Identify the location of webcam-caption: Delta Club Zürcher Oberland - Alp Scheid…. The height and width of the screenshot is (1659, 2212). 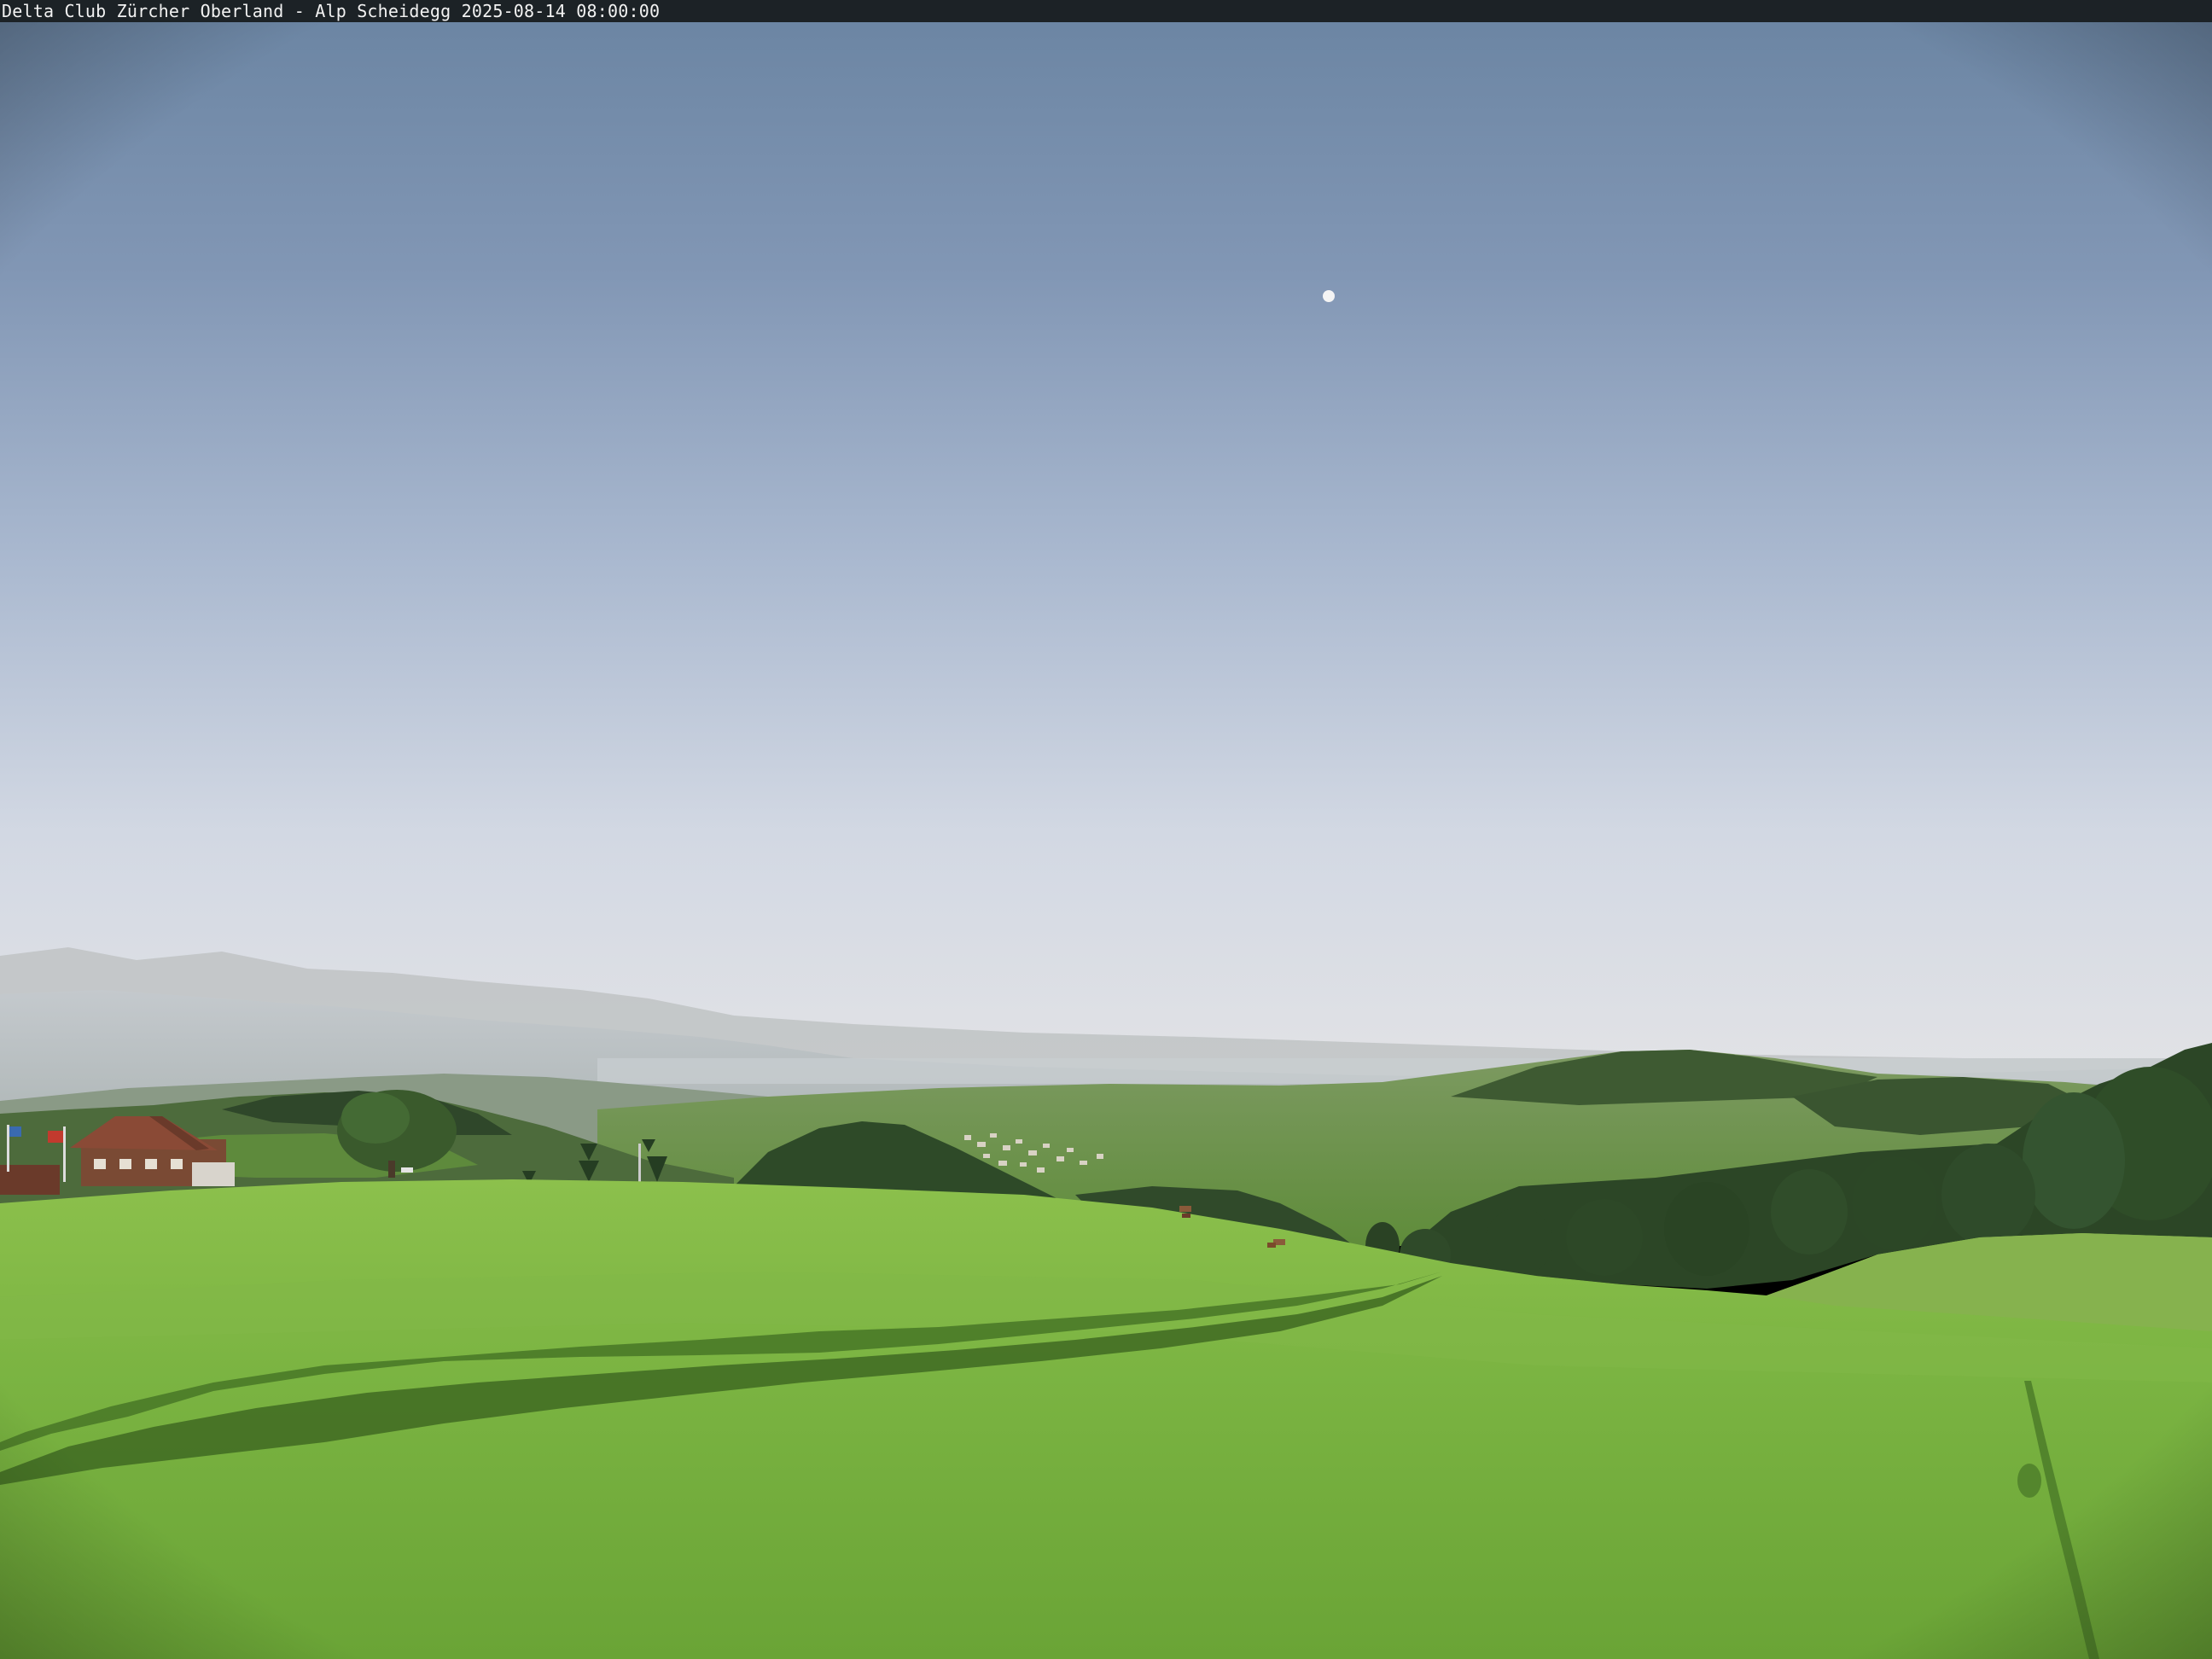
(331, 11).